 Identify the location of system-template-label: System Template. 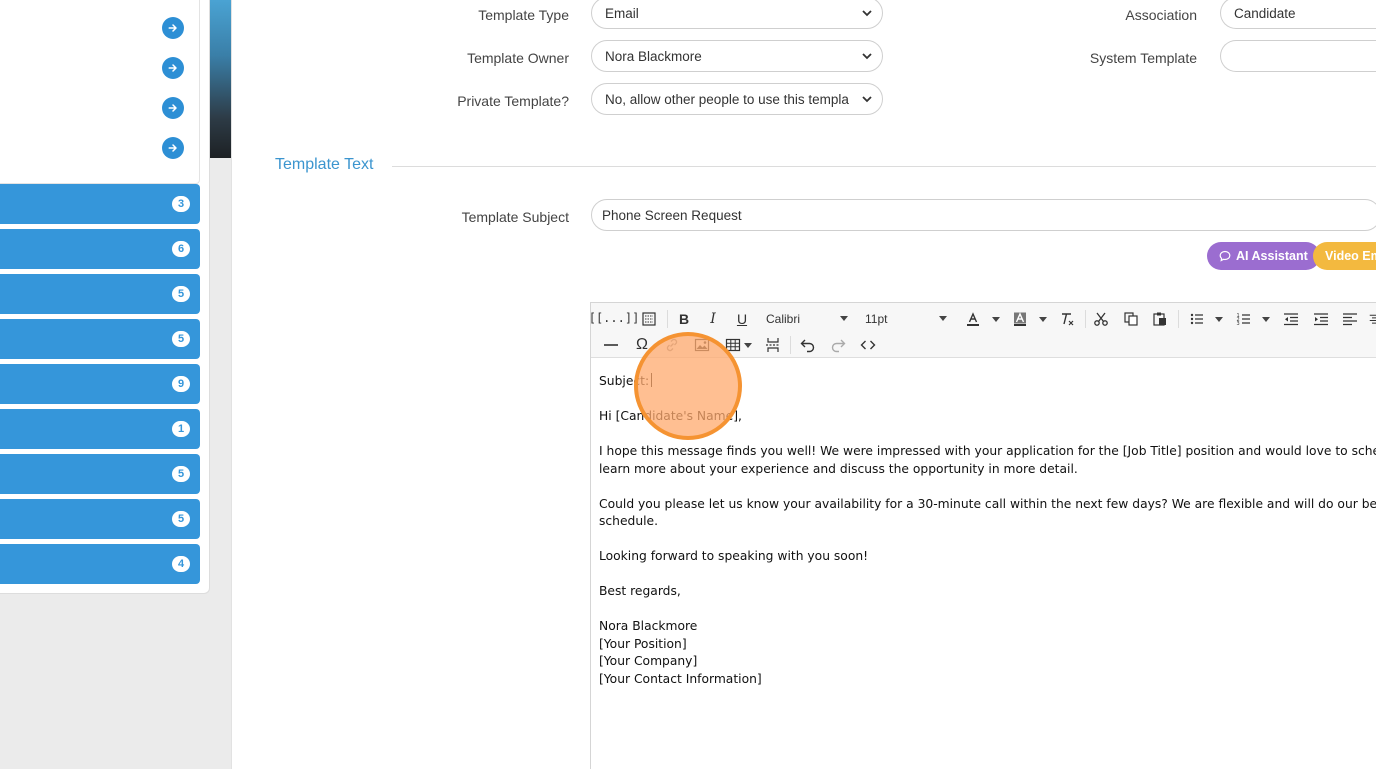
(1143, 58).